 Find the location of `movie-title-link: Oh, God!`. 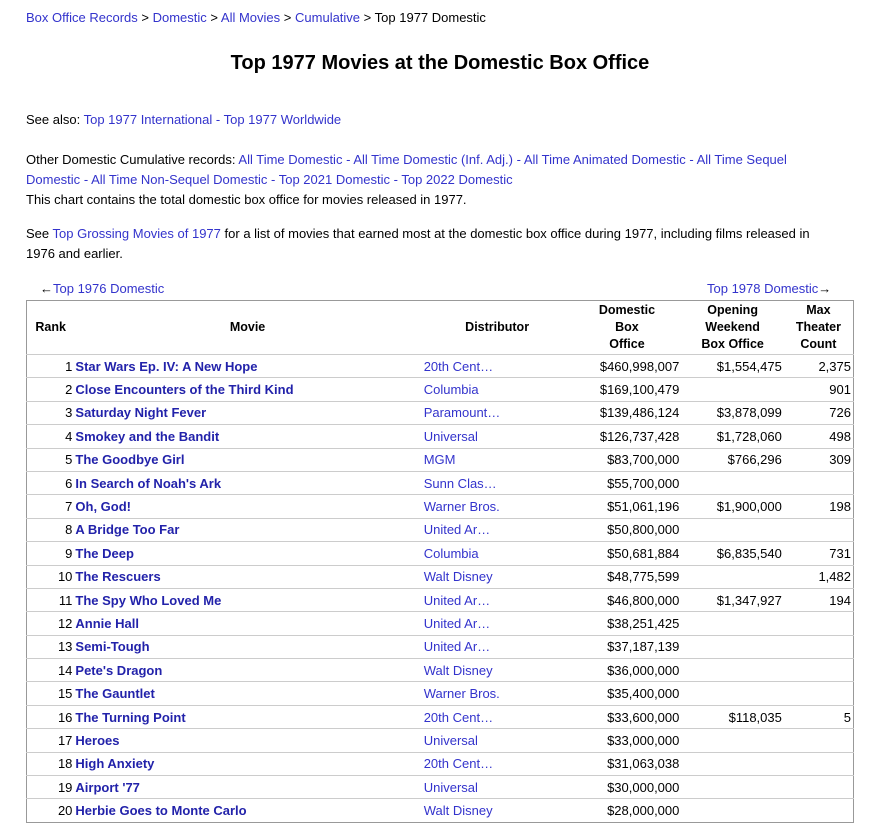

movie-title-link: Oh, God! is located at coordinates (103, 506).